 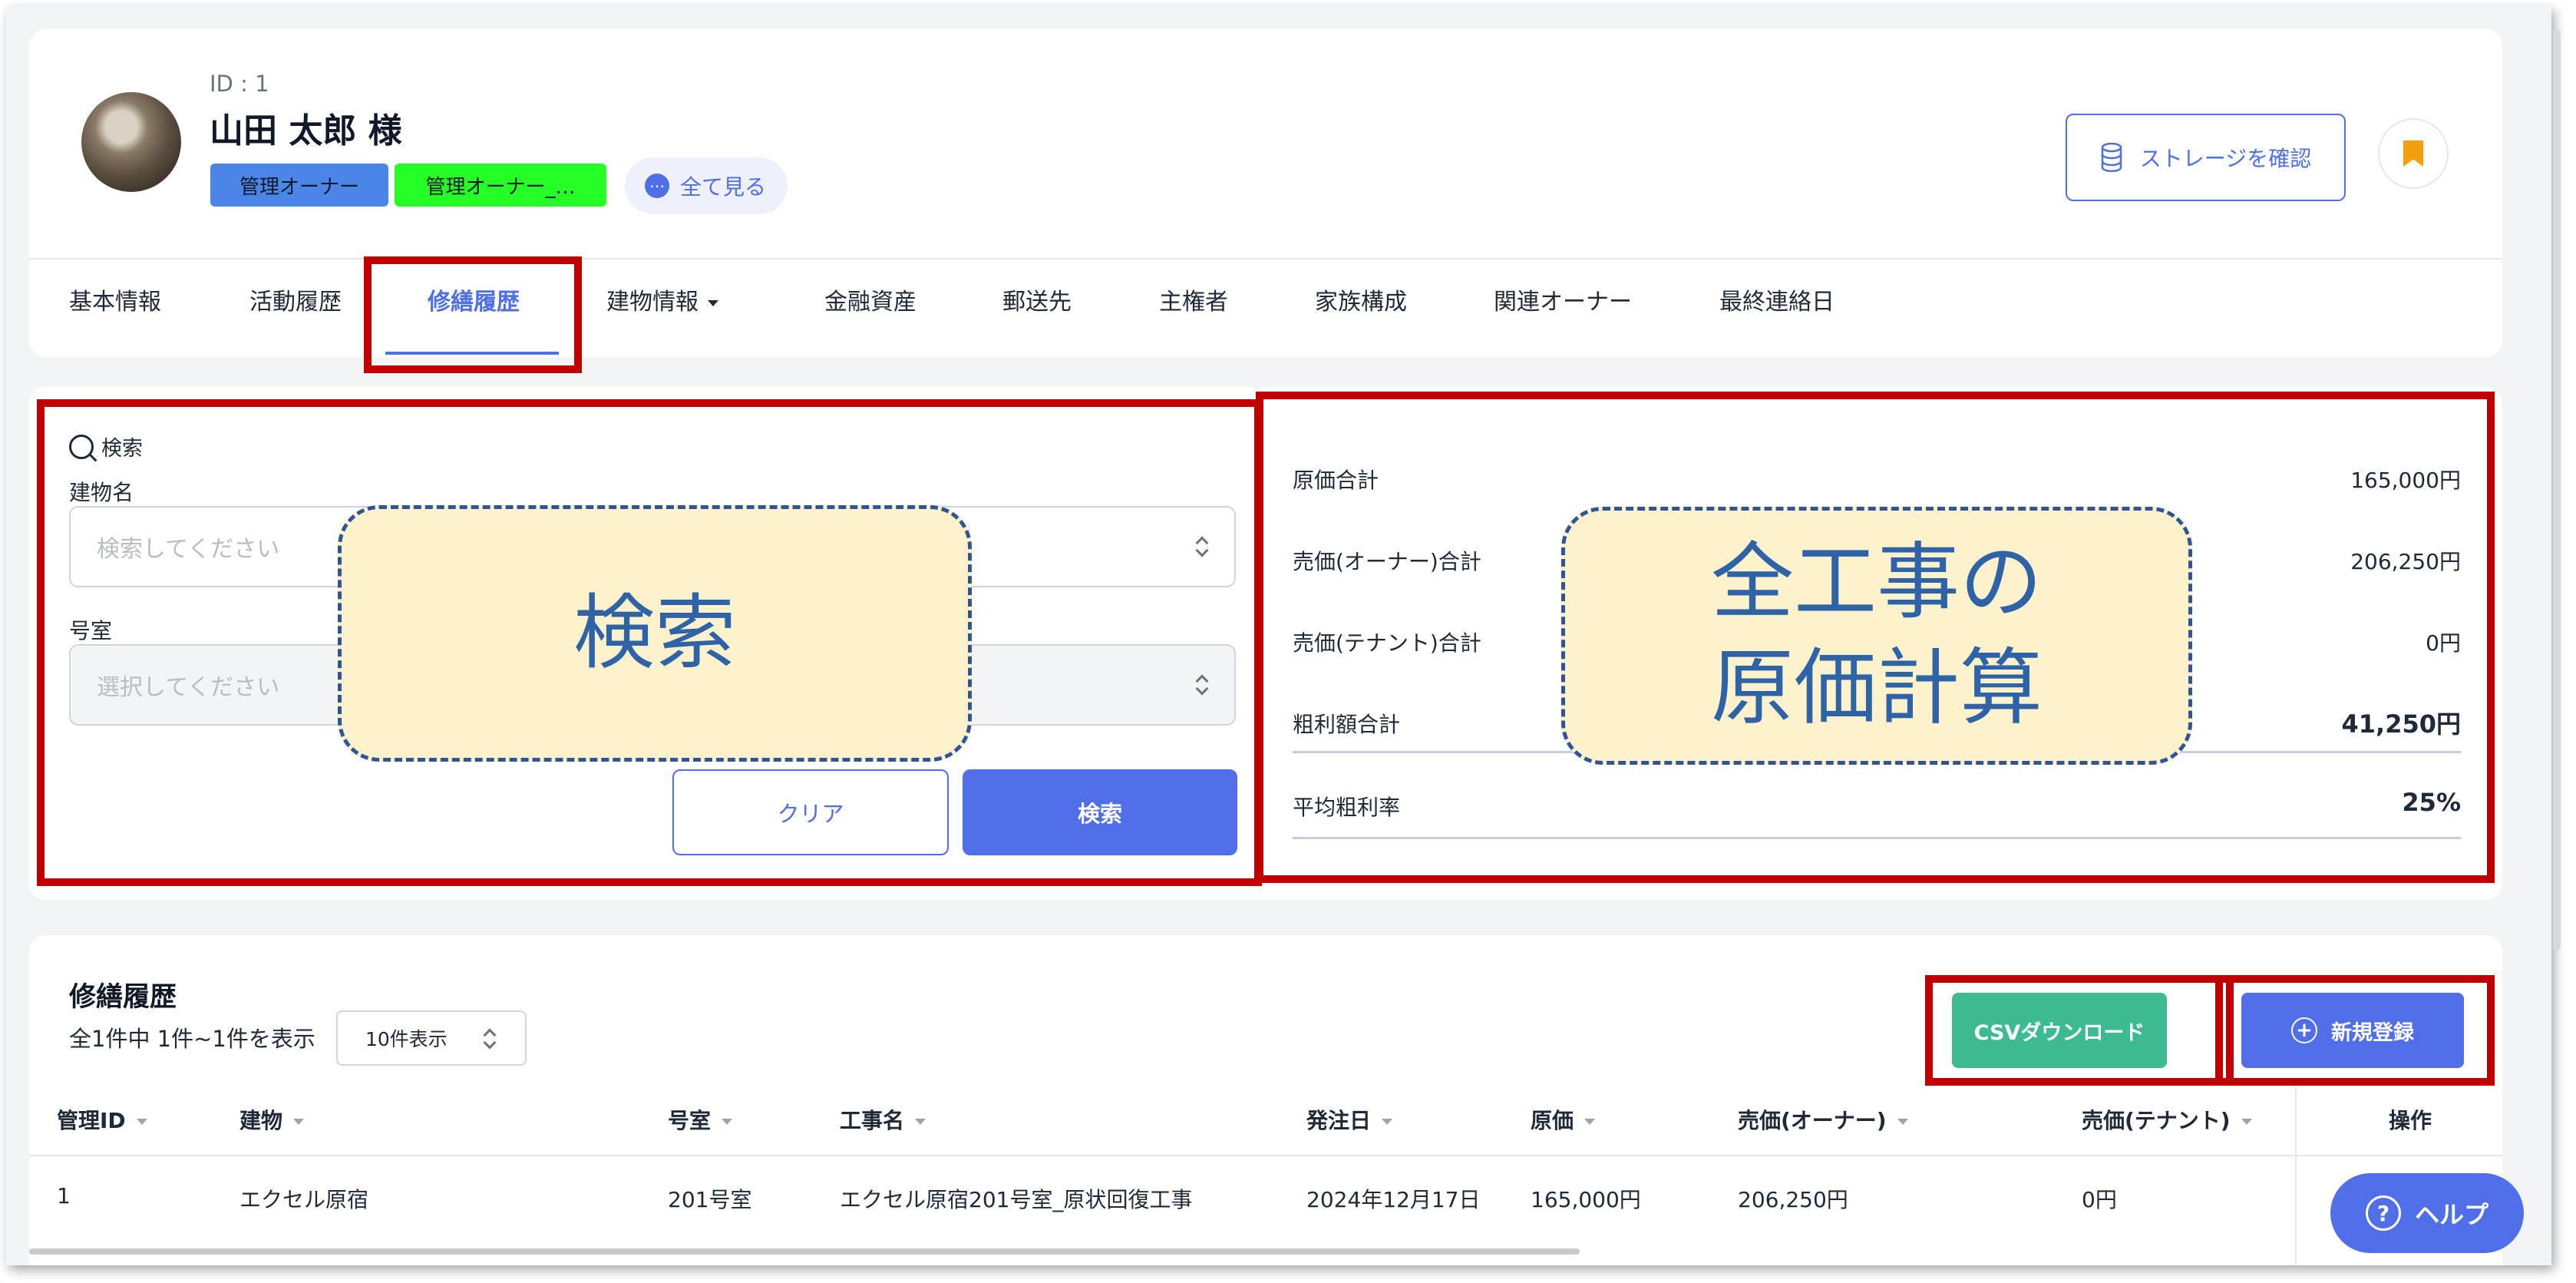 I want to click on more-dots-icon: ⋯, so click(x=657, y=186).